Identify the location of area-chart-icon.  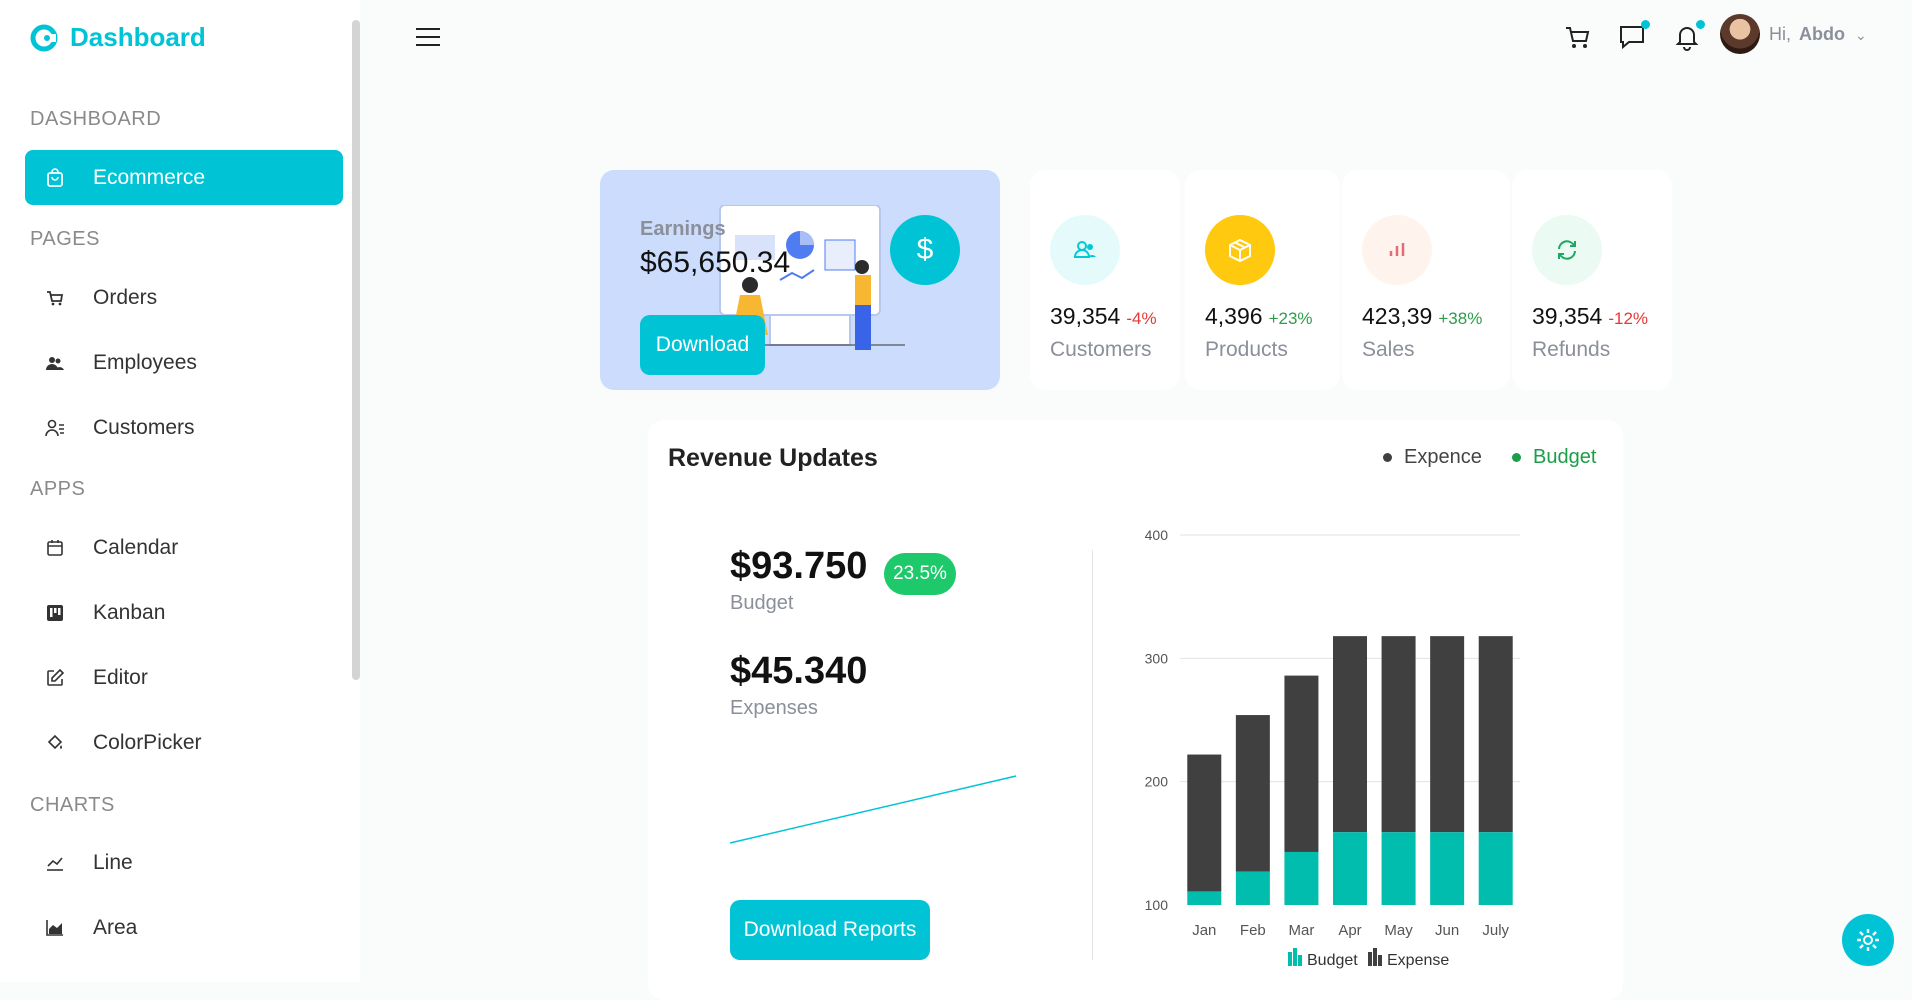
(54, 927).